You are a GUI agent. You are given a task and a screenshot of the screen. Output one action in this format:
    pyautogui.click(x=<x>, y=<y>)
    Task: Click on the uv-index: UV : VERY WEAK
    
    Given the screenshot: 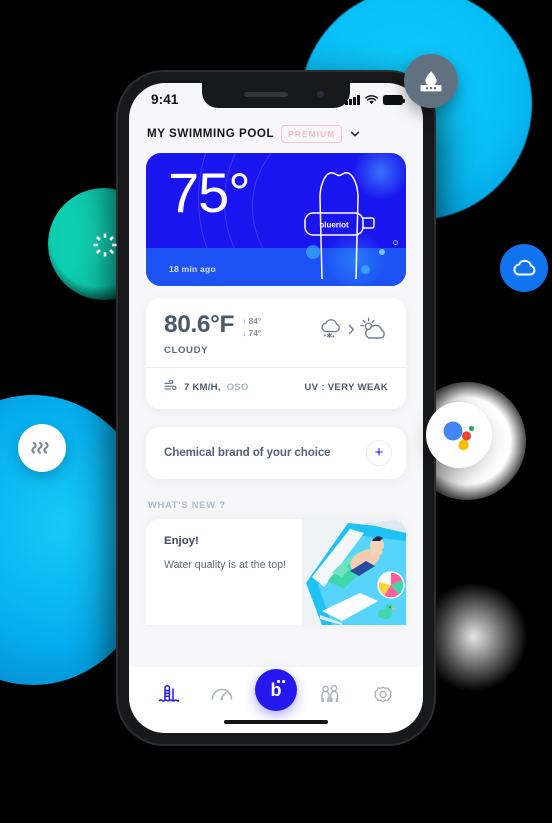 What is the action you would take?
    pyautogui.click(x=346, y=388)
    